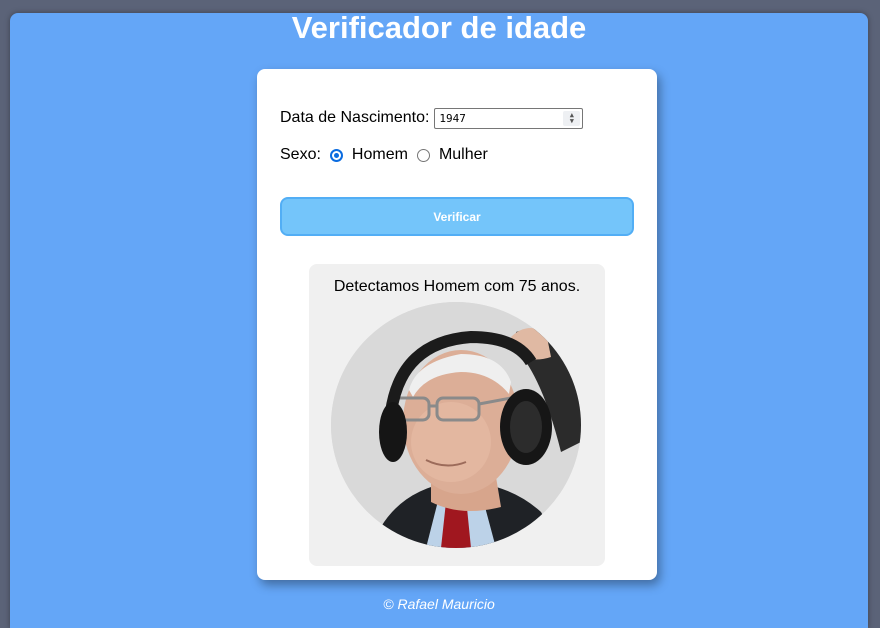 The height and width of the screenshot is (628, 880). I want to click on elderly-man-photo, so click(456, 425).